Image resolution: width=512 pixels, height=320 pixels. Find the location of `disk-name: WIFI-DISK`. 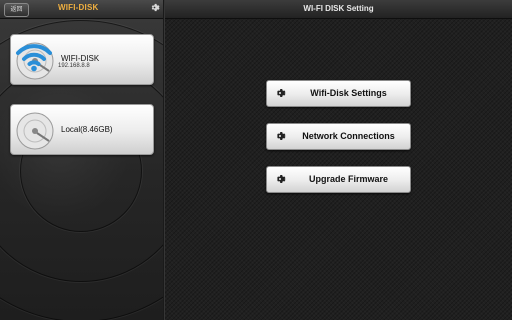

disk-name: WIFI-DISK is located at coordinates (80, 58).